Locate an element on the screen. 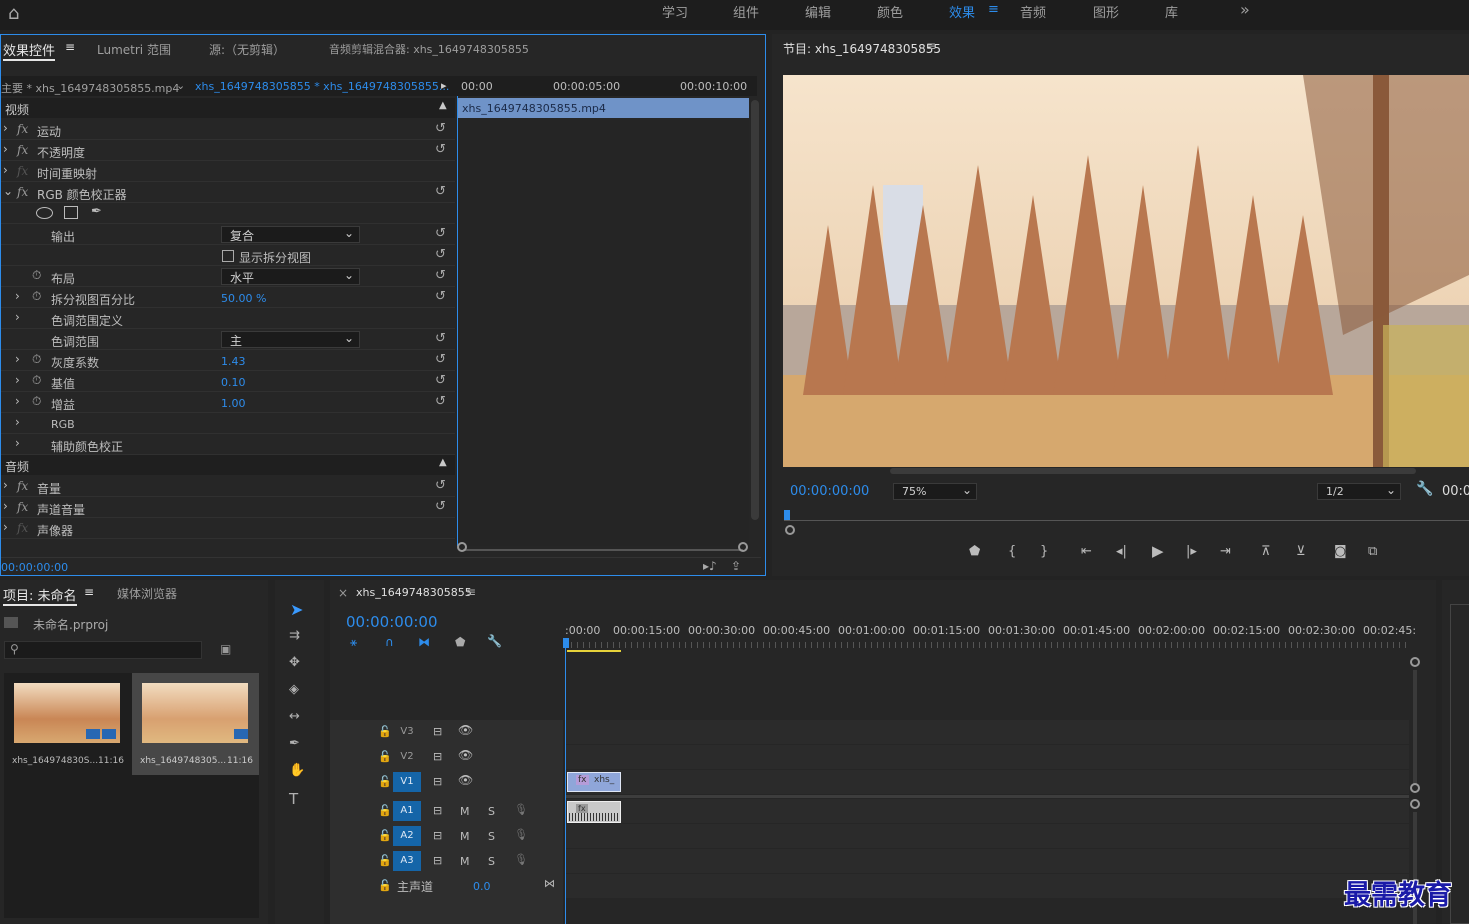 The image size is (1469, 924). slip-icon: ↔ is located at coordinates (294, 716).